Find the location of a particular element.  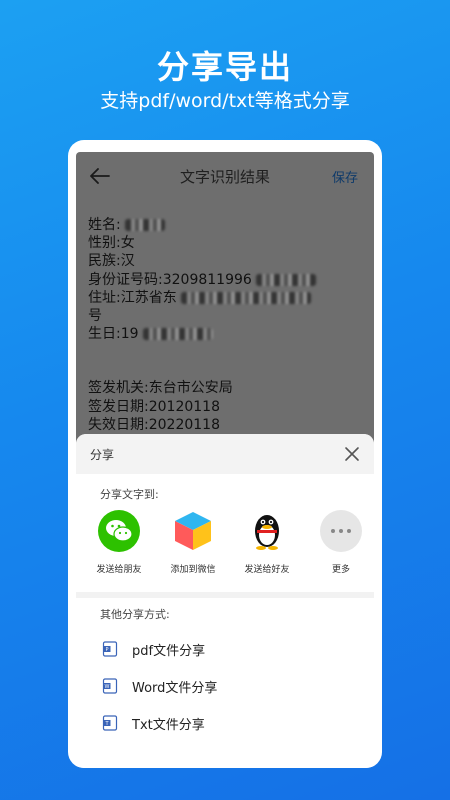

close-button is located at coordinates (352, 454).